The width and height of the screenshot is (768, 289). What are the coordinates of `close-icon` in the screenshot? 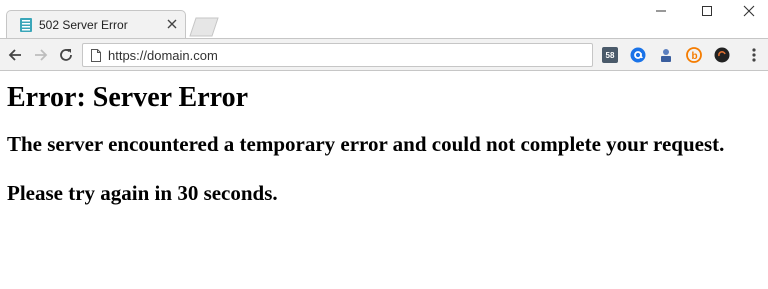 It's located at (749, 11).